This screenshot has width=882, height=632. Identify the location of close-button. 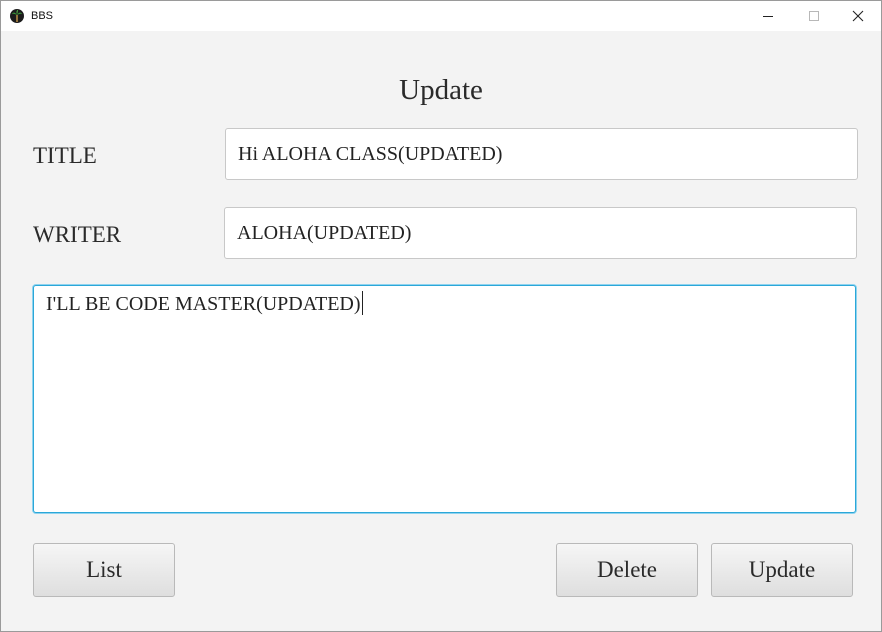
(858, 16).